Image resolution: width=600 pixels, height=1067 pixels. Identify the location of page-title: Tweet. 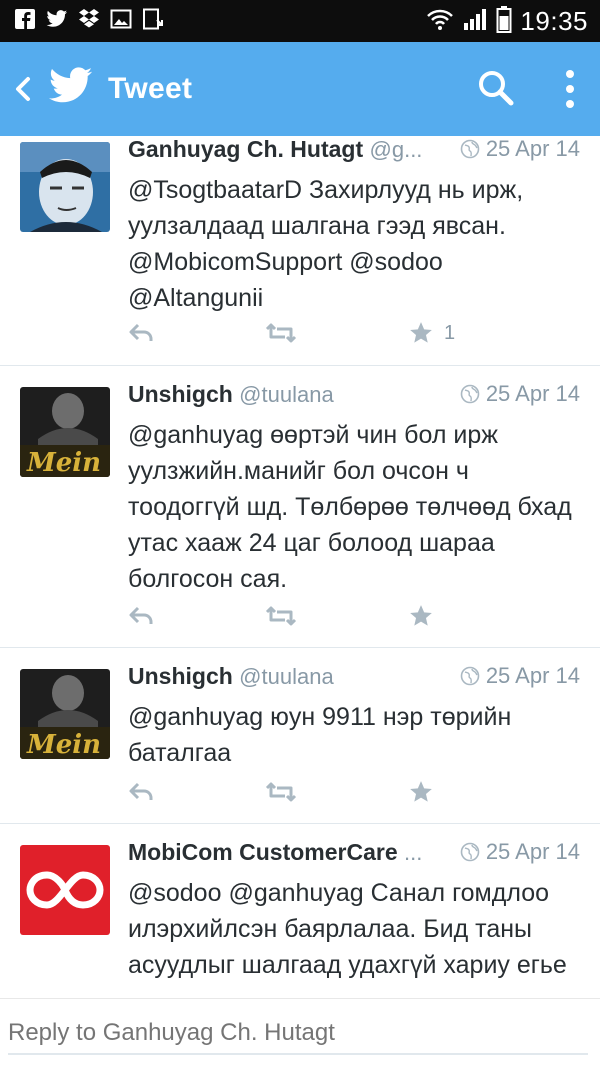
(150, 88).